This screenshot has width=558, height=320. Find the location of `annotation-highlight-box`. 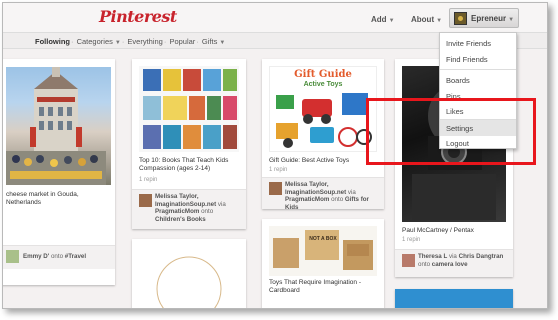

annotation-highlight-box is located at coordinates (451, 131).